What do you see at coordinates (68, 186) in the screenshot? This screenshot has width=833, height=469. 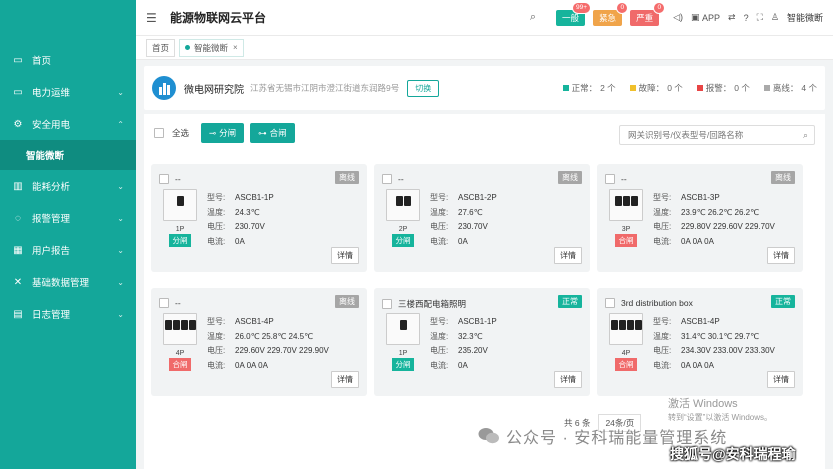 I see `sidebar-item-energy-analysis: ▥ 能耗分析 ⌄` at bounding box center [68, 186].